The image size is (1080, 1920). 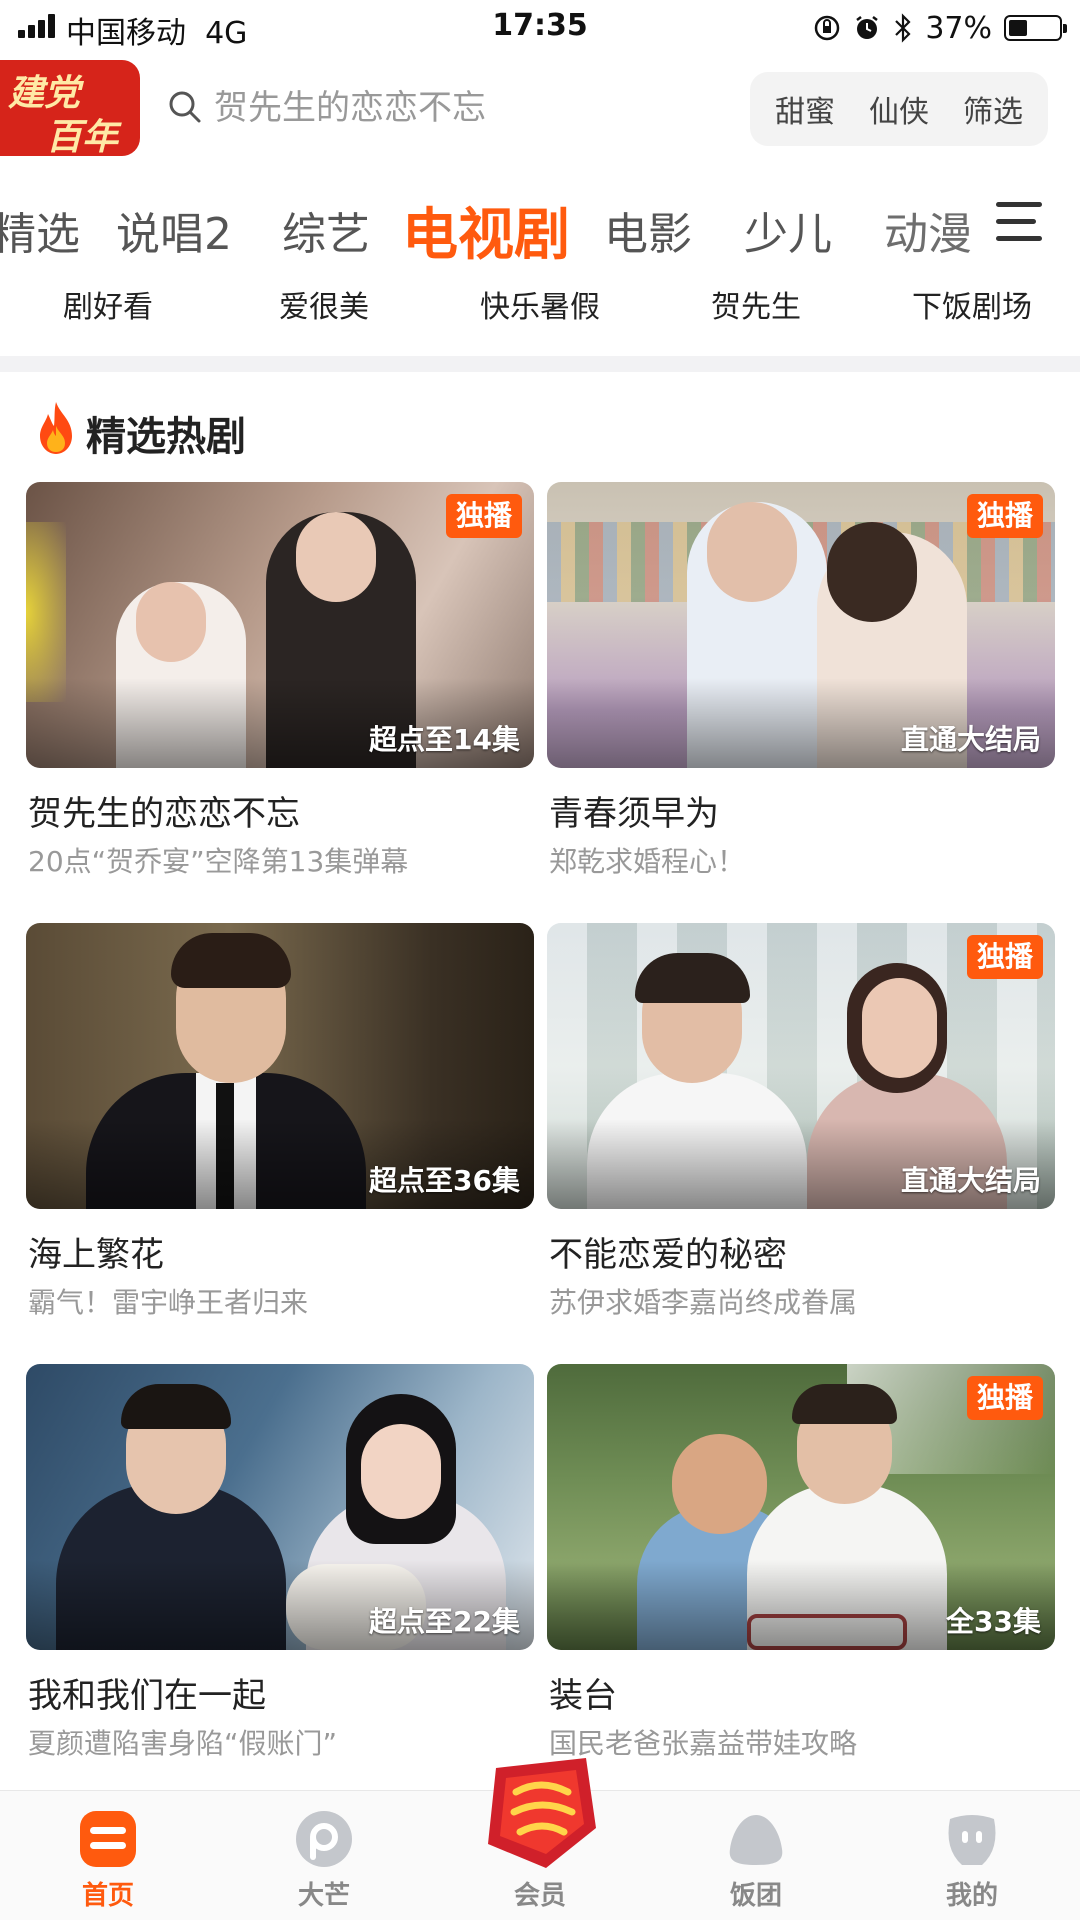 I want to click on quick-filter-xianxia: 仙侠, so click(x=899, y=109).